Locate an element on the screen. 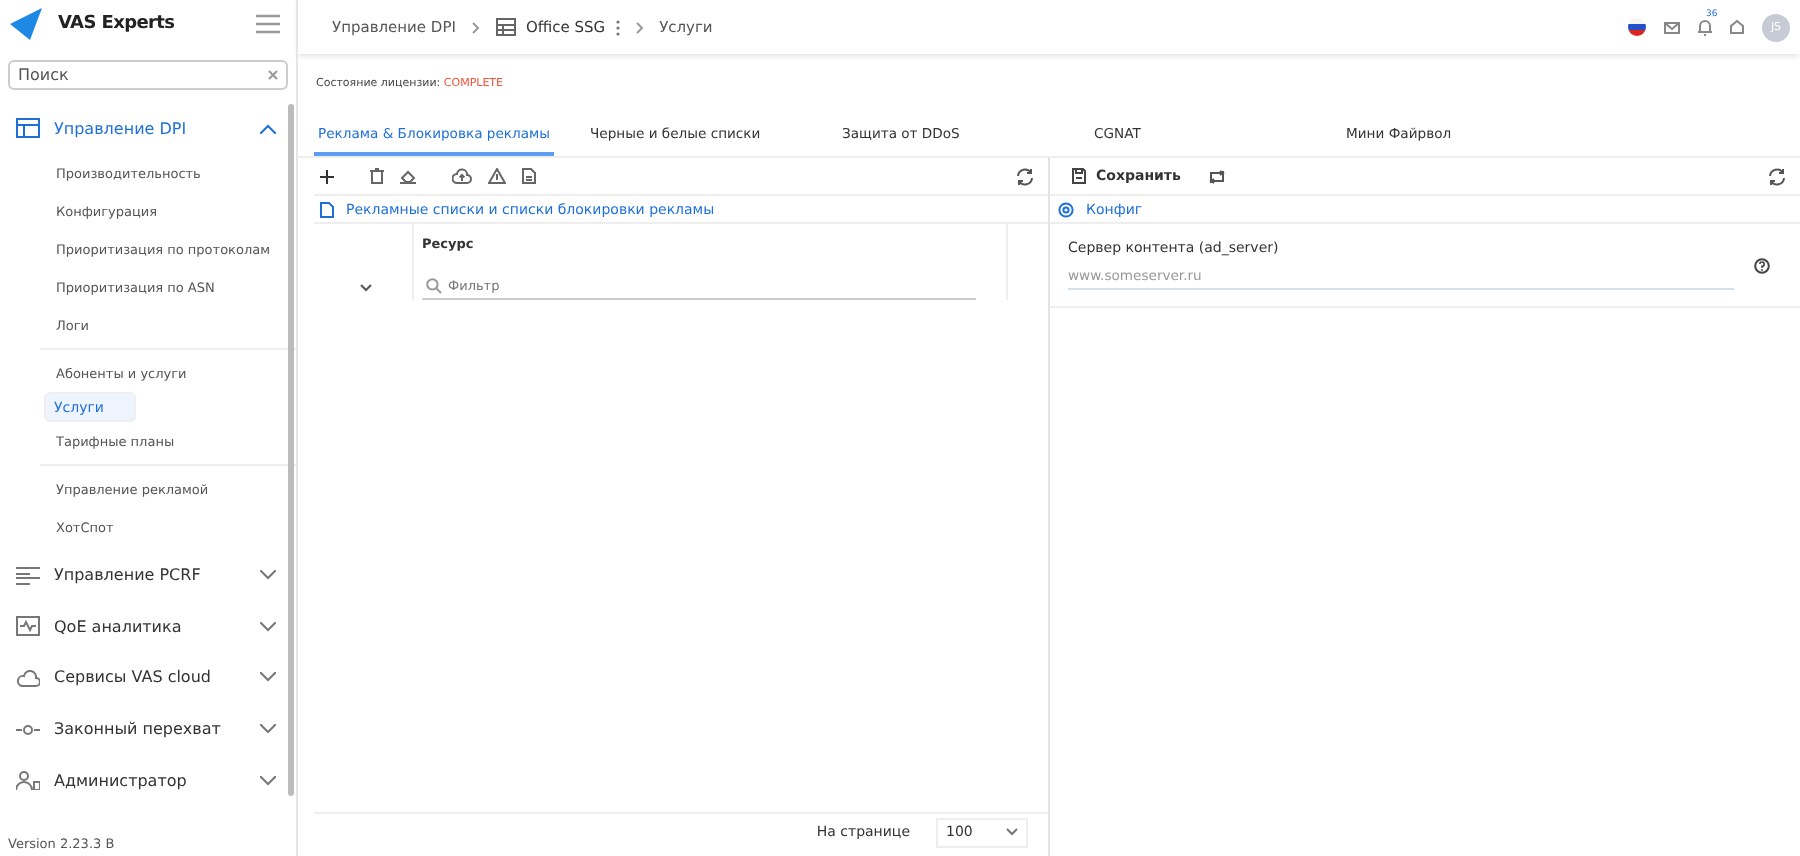 This screenshot has height=856, width=1800. nav-group: Сервисы VAS cloud is located at coordinates (148, 678).